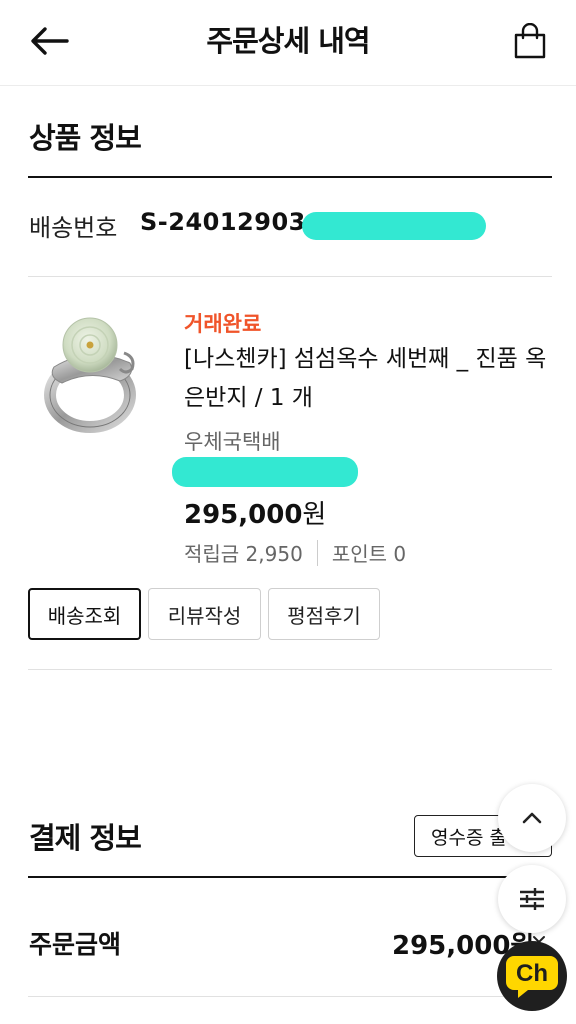  I want to click on shipping-method: 우체국택배, so click(232, 442).